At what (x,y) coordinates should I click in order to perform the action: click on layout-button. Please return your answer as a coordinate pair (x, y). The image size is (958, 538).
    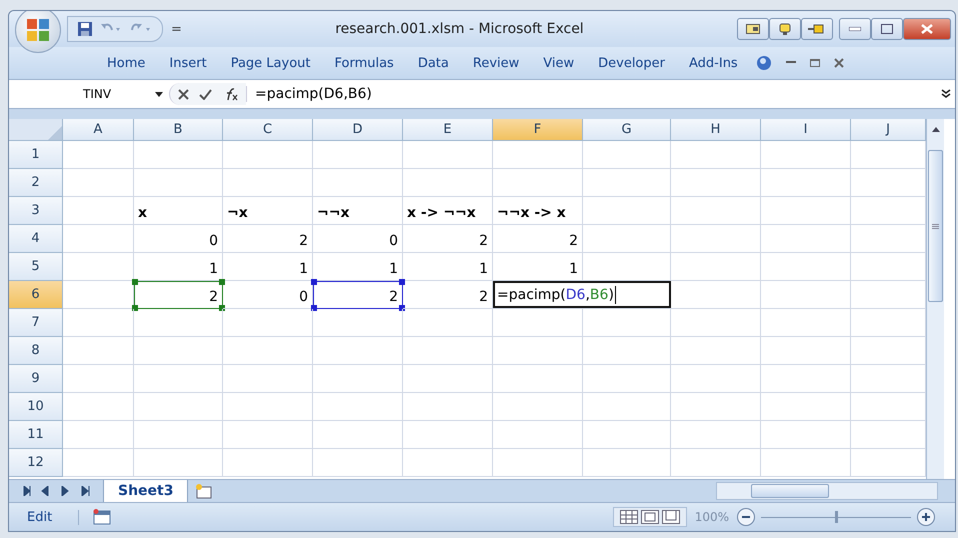
    Looking at the image, I should click on (753, 29).